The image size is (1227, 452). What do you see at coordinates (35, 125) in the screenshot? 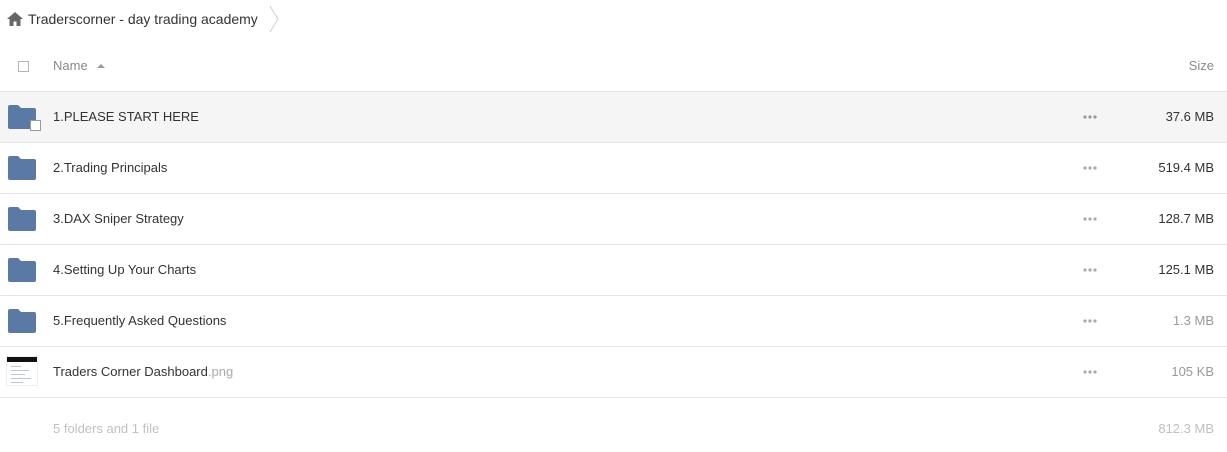
I see `row-checkbox` at bounding box center [35, 125].